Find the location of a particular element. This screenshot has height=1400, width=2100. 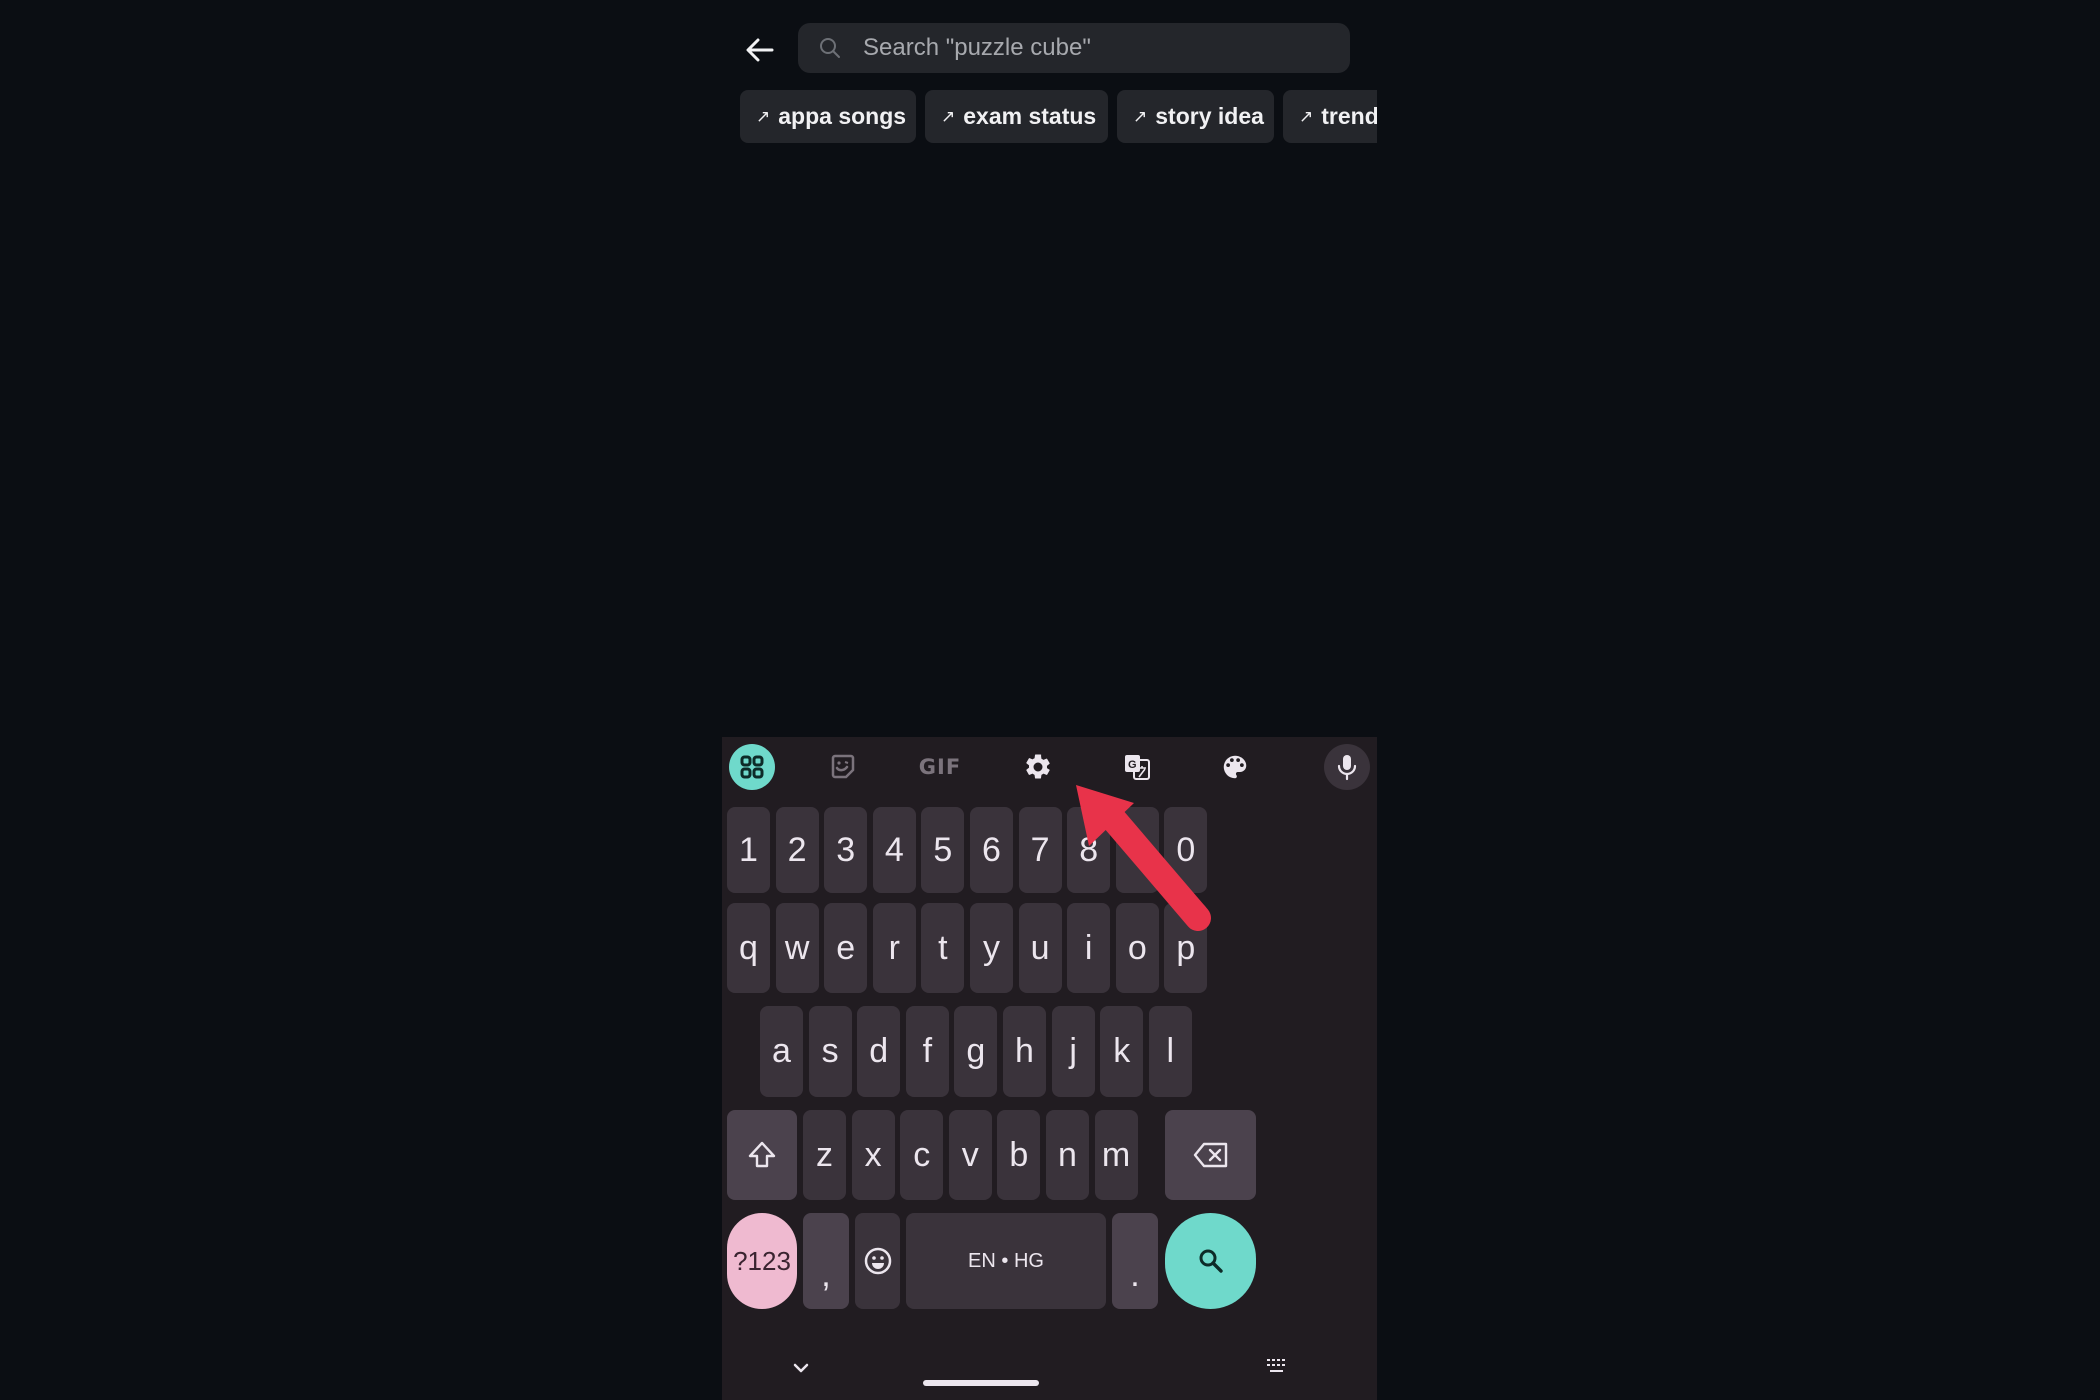

key-q: q is located at coordinates (748, 948).